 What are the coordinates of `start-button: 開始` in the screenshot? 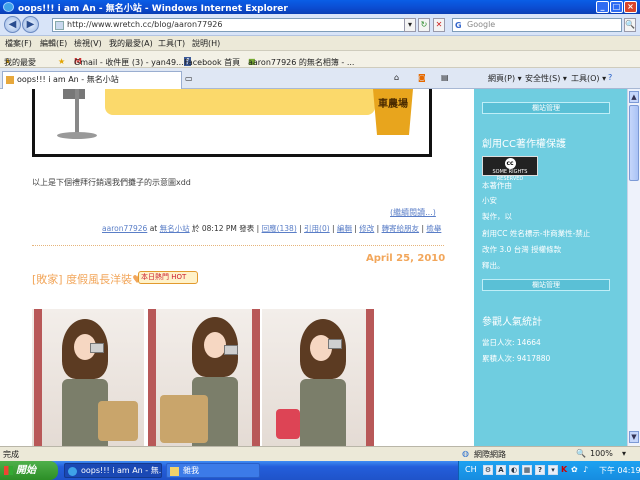 It's located at (29, 470).